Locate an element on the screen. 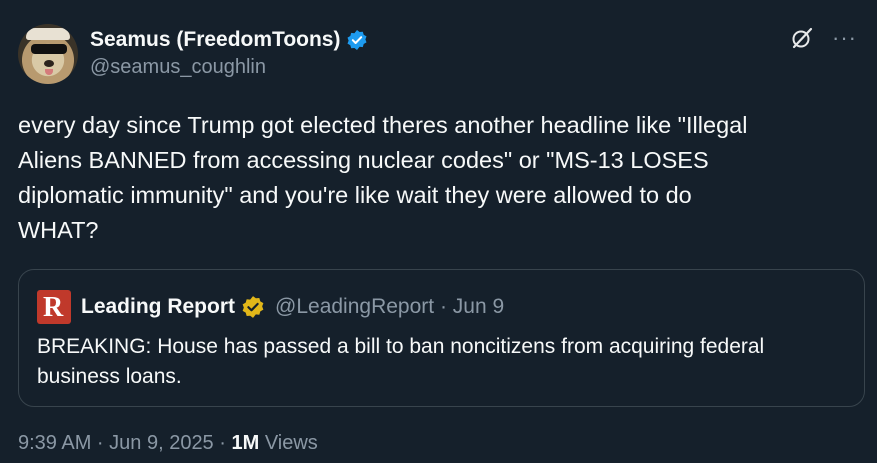 The width and height of the screenshot is (877, 463). leading-report-logo: R is located at coordinates (54, 307).